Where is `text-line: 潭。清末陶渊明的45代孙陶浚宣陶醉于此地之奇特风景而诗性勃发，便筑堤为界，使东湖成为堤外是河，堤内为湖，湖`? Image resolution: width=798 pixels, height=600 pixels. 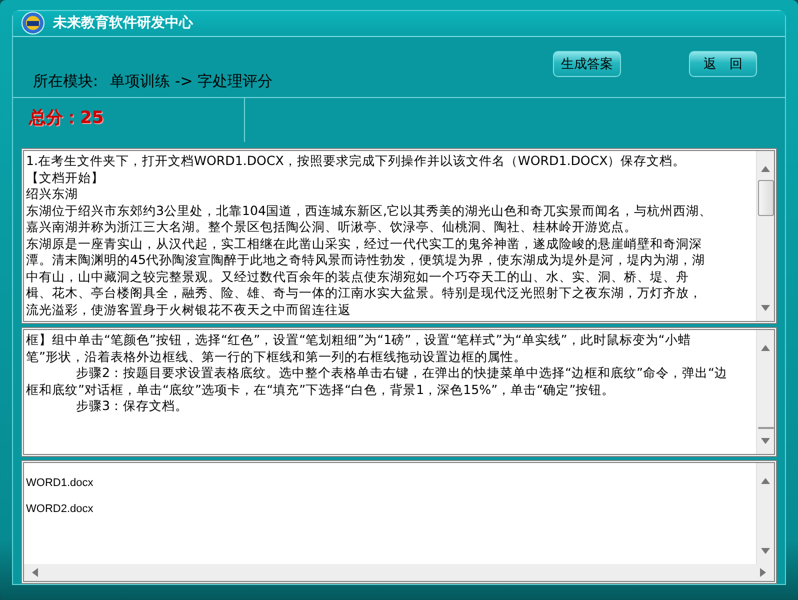
text-line: 潭。清末陶渊明的45代孙陶浚宣陶醉于此地之奇特风景而诗性勃发，便筑堤为界，使东湖成为堤外是河，堤内为湖，湖 is located at coordinates (366, 260).